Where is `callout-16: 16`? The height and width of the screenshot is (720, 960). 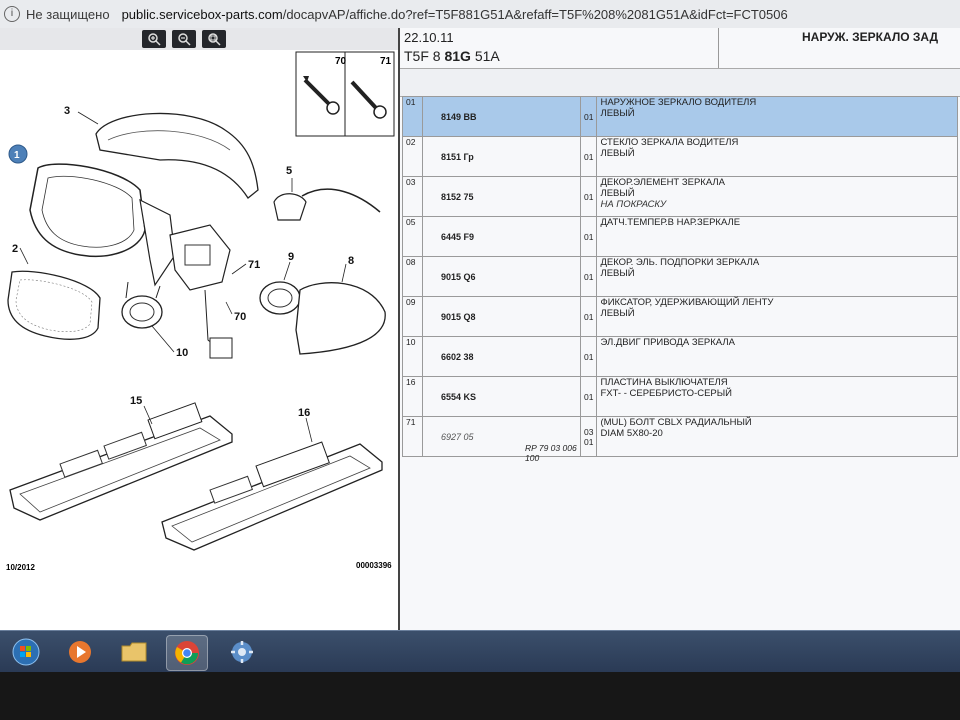
callout-16: 16 is located at coordinates (304, 413).